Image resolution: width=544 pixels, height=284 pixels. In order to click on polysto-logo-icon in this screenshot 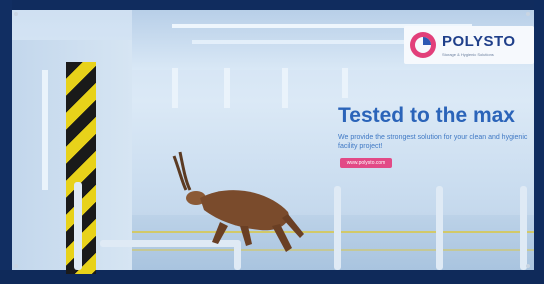, I will do `click(423, 45)`.